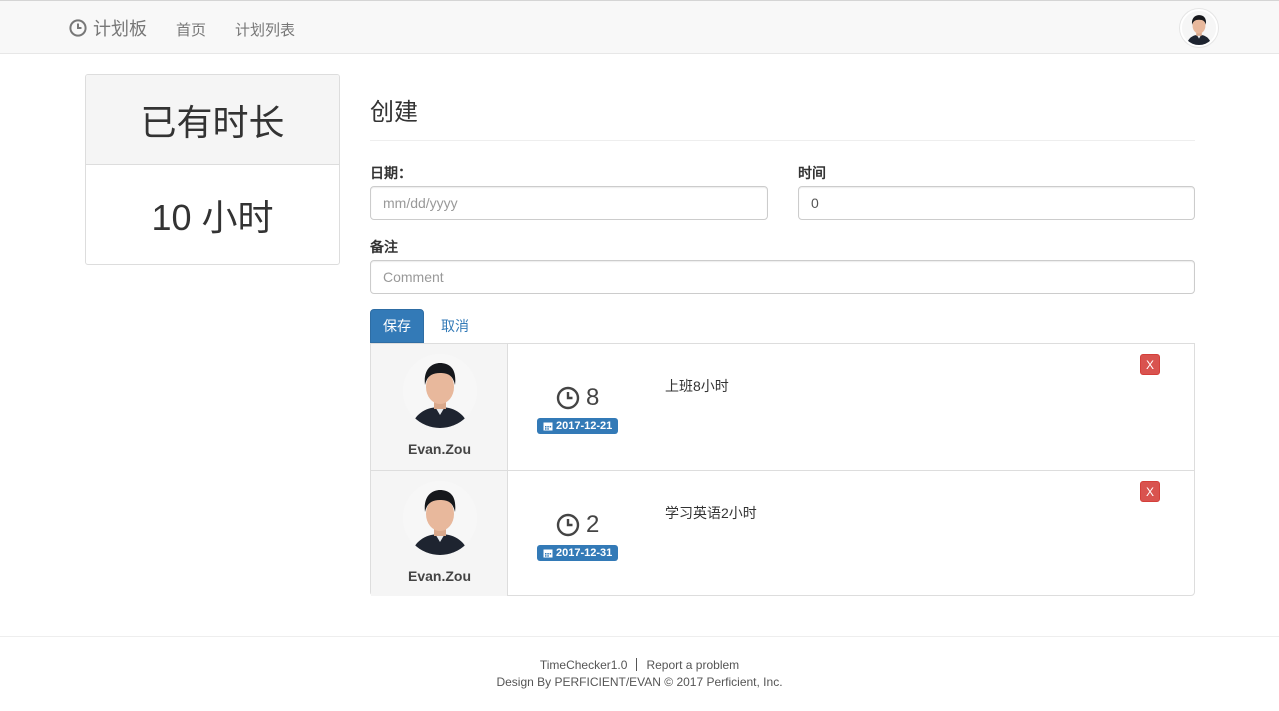  I want to click on report-problem-link: Report a problem, so click(692, 665).